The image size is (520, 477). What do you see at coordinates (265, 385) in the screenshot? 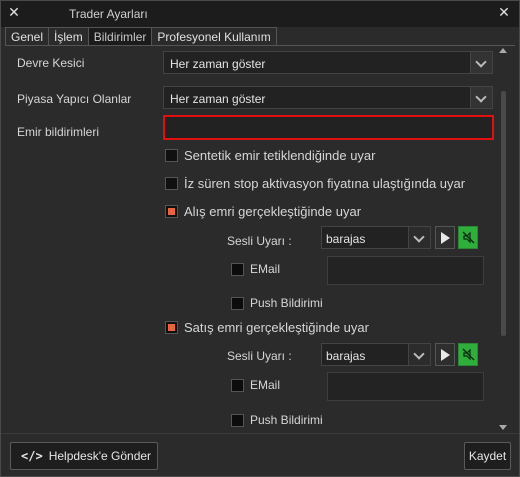
I see `satis-email-label: EMail` at bounding box center [265, 385].